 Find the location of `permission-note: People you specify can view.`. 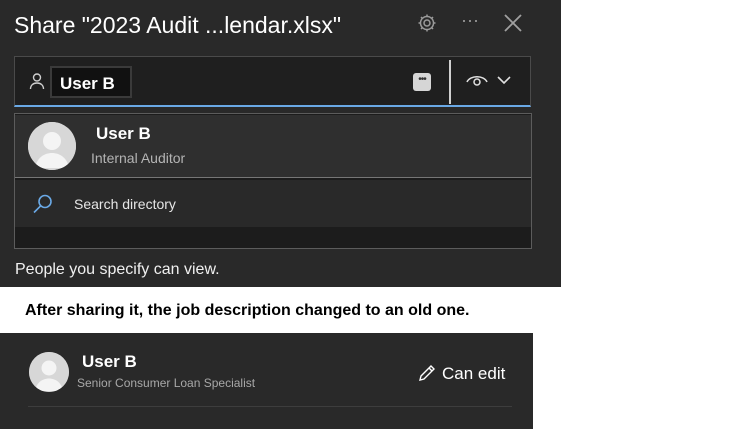

permission-note: People you specify can view. is located at coordinates (117, 269).